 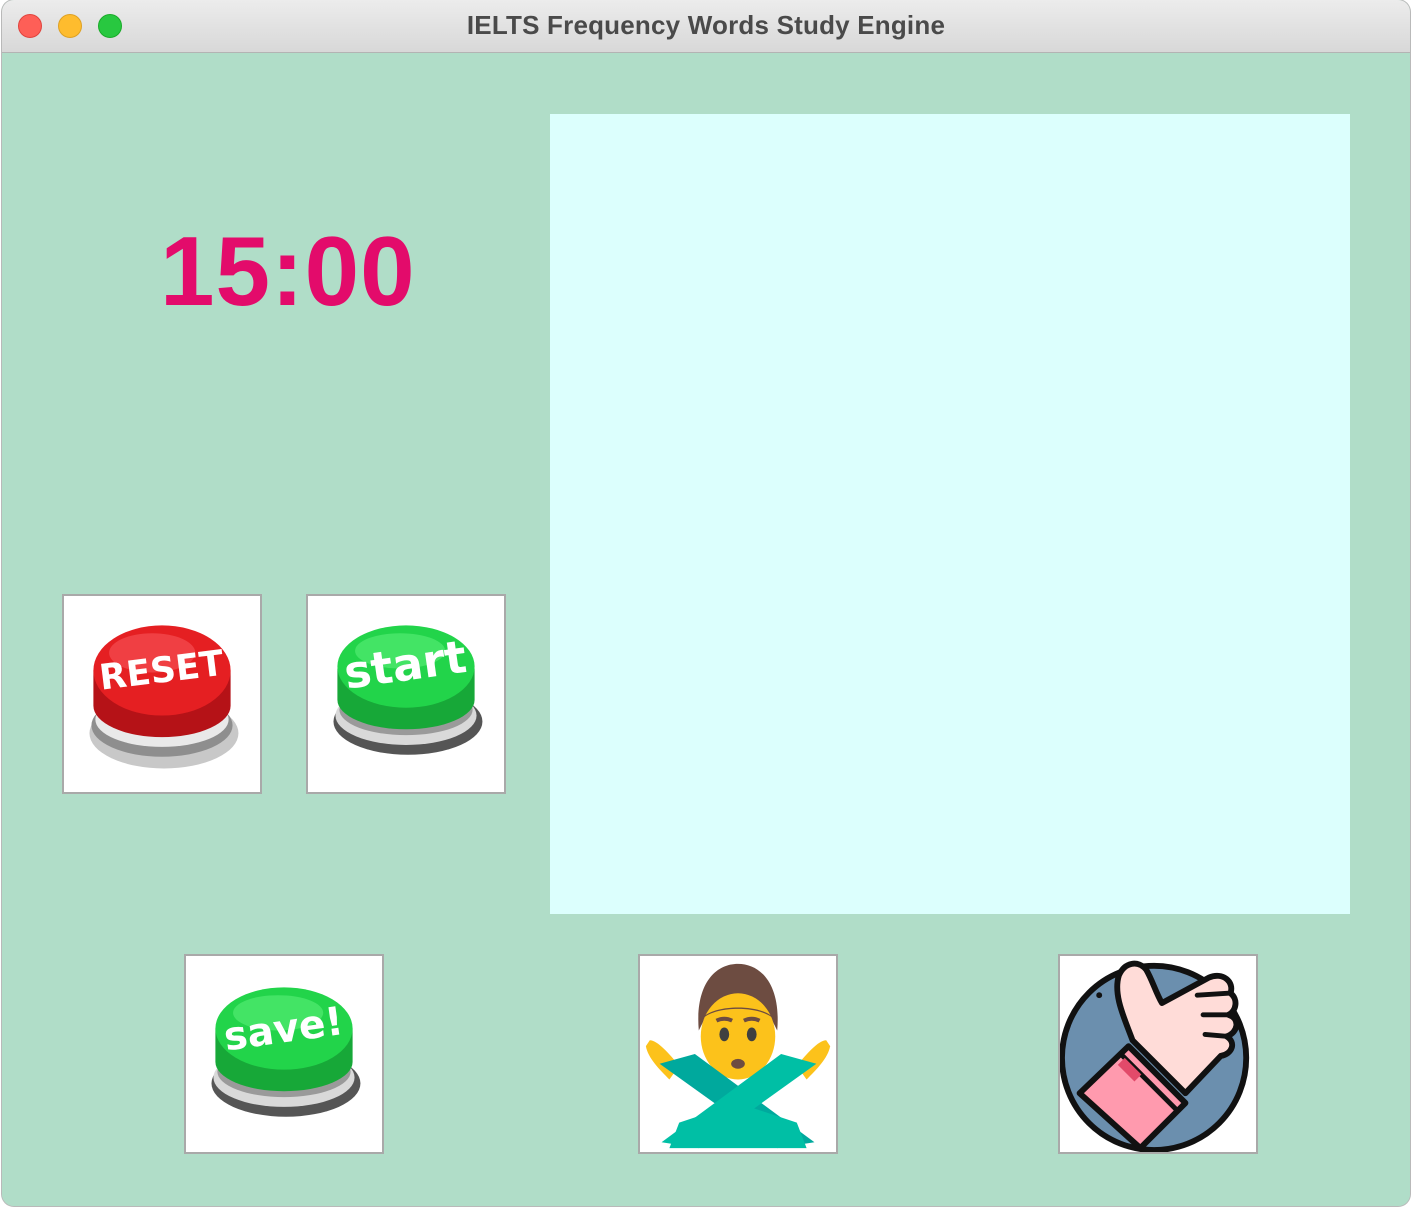 What do you see at coordinates (408, 690) in the screenshot?
I see `start-button-icon: start` at bounding box center [408, 690].